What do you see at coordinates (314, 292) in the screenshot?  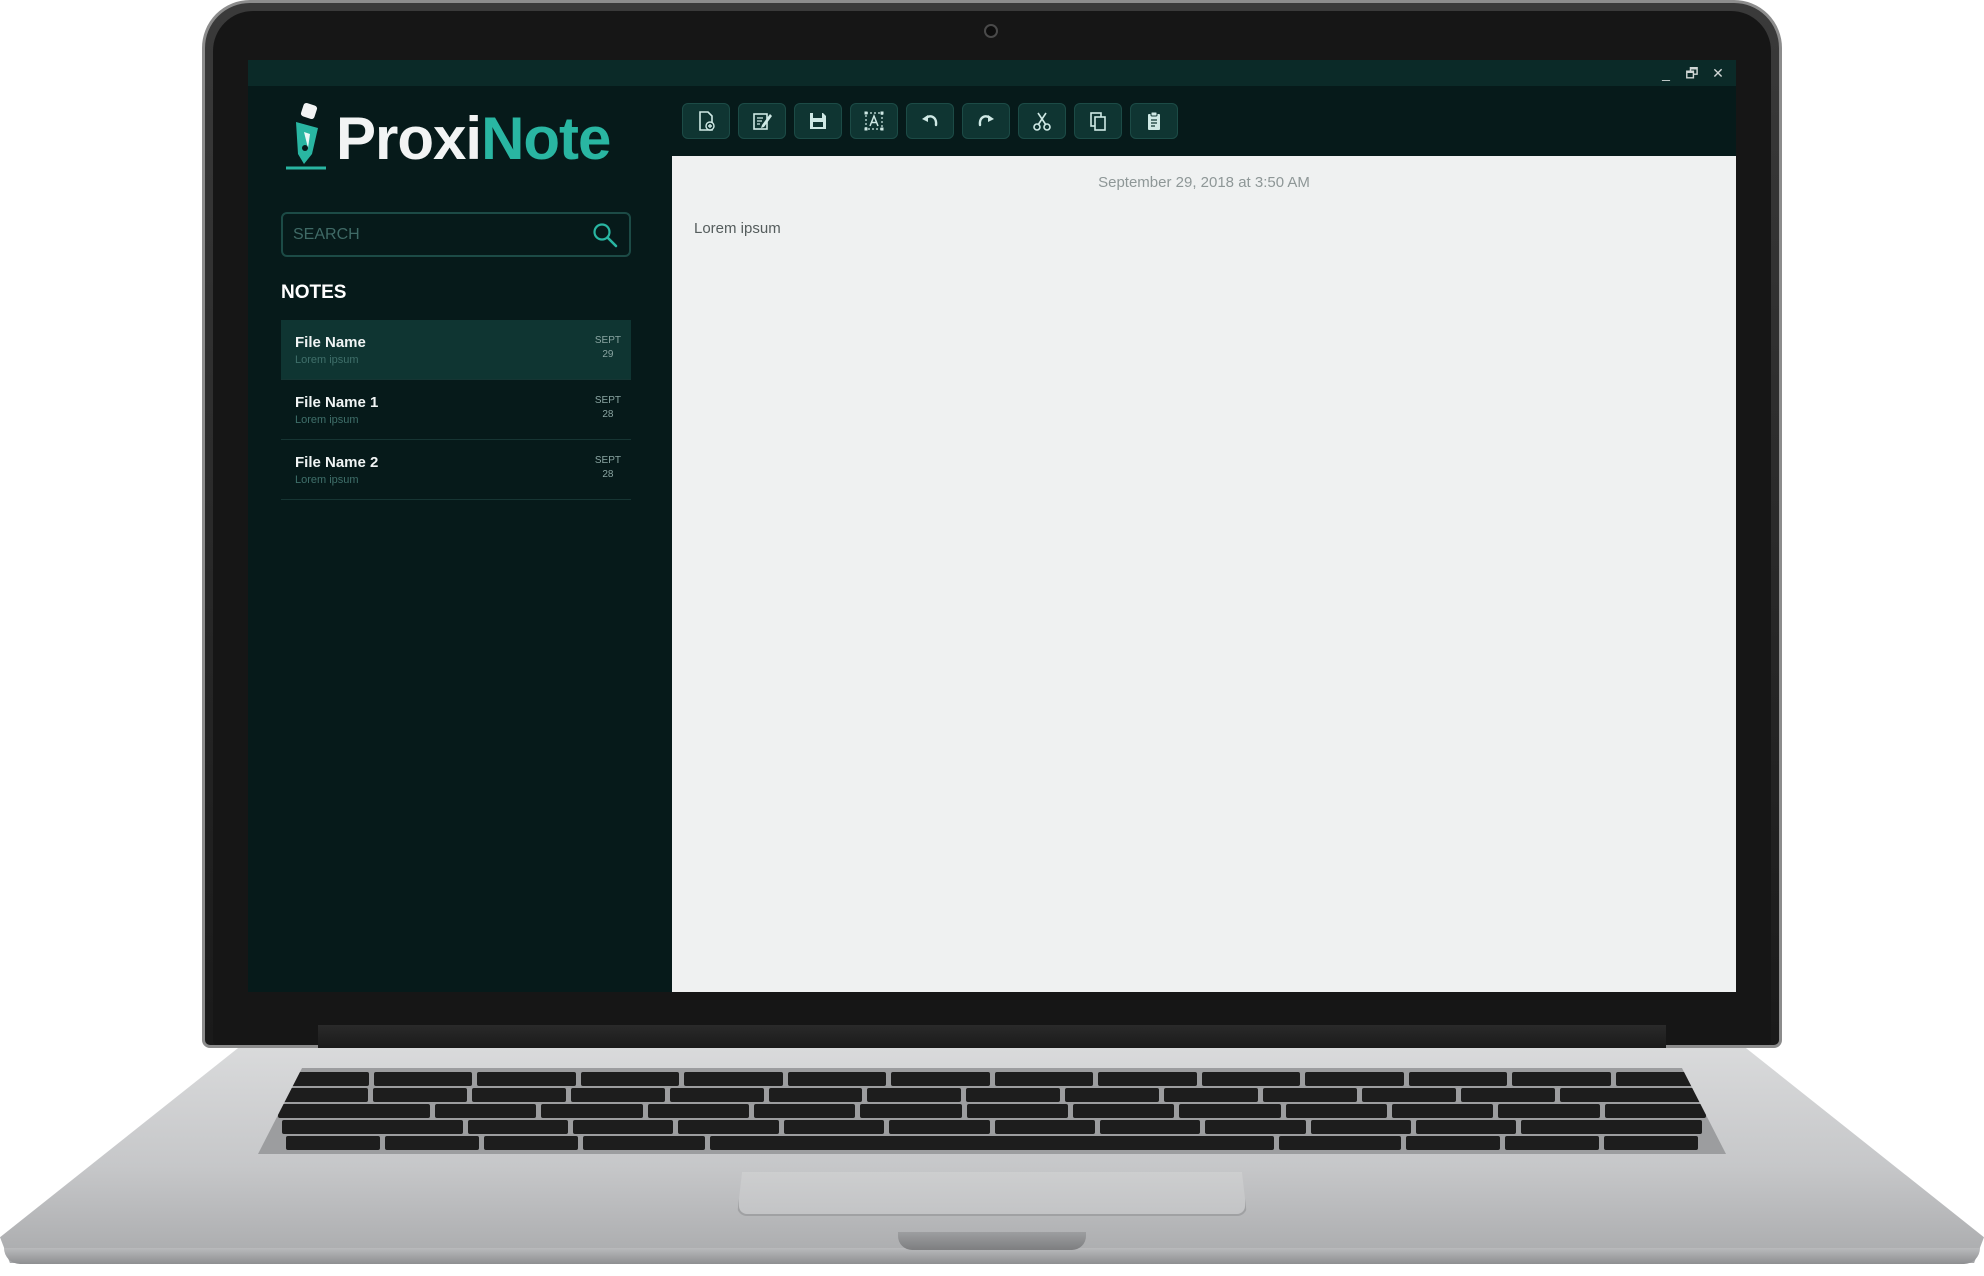 I see `notes-heading: NOTES` at bounding box center [314, 292].